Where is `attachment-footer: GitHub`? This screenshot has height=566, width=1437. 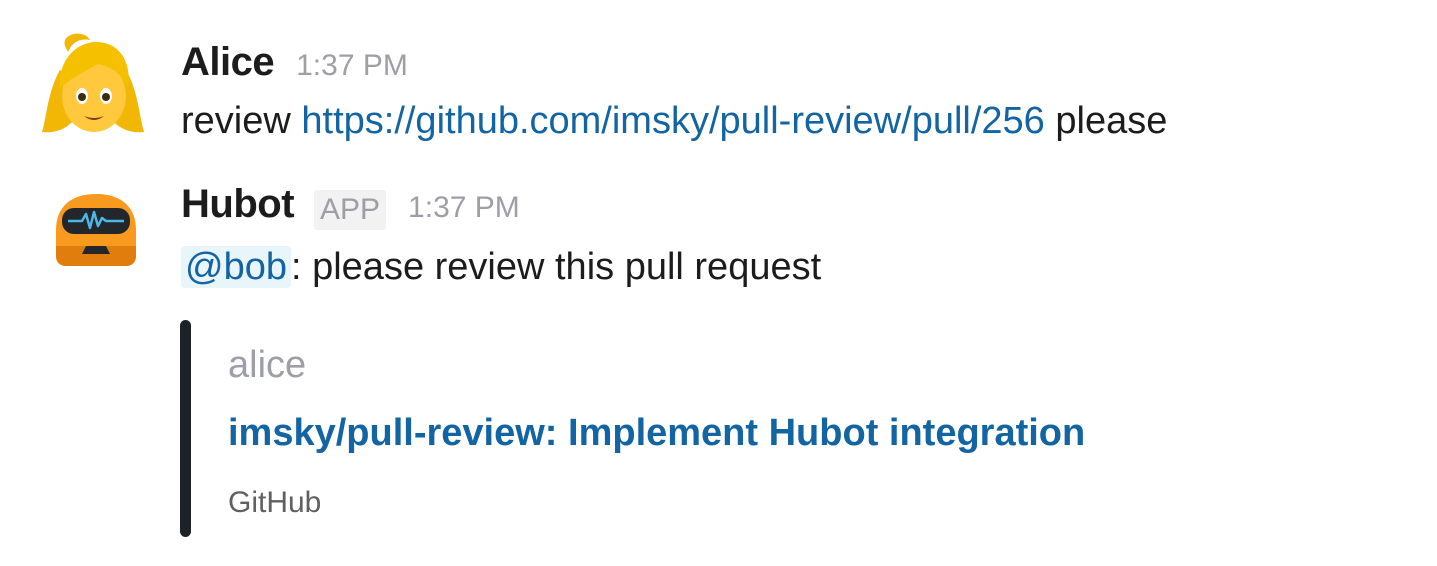
attachment-footer: GitHub is located at coordinates (275, 502).